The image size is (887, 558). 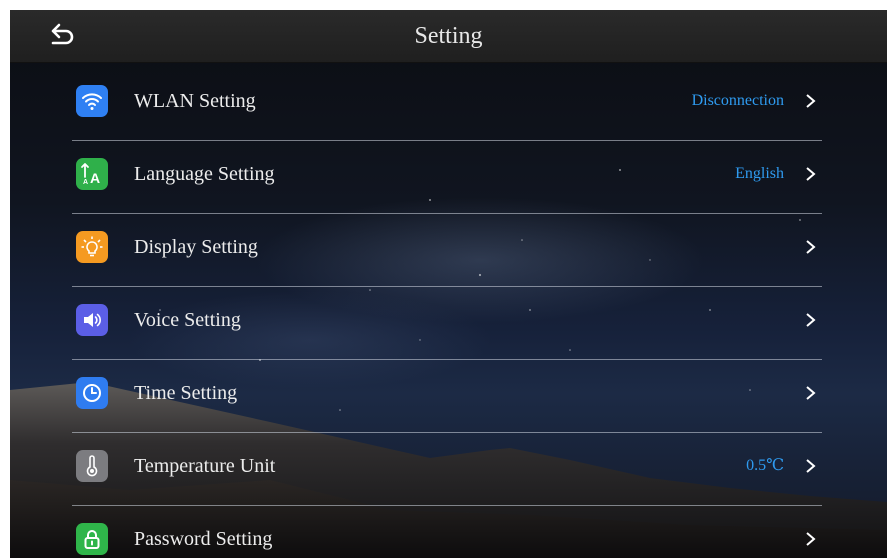 I want to click on wlan-status-value: Disconnection, so click(x=737, y=100).